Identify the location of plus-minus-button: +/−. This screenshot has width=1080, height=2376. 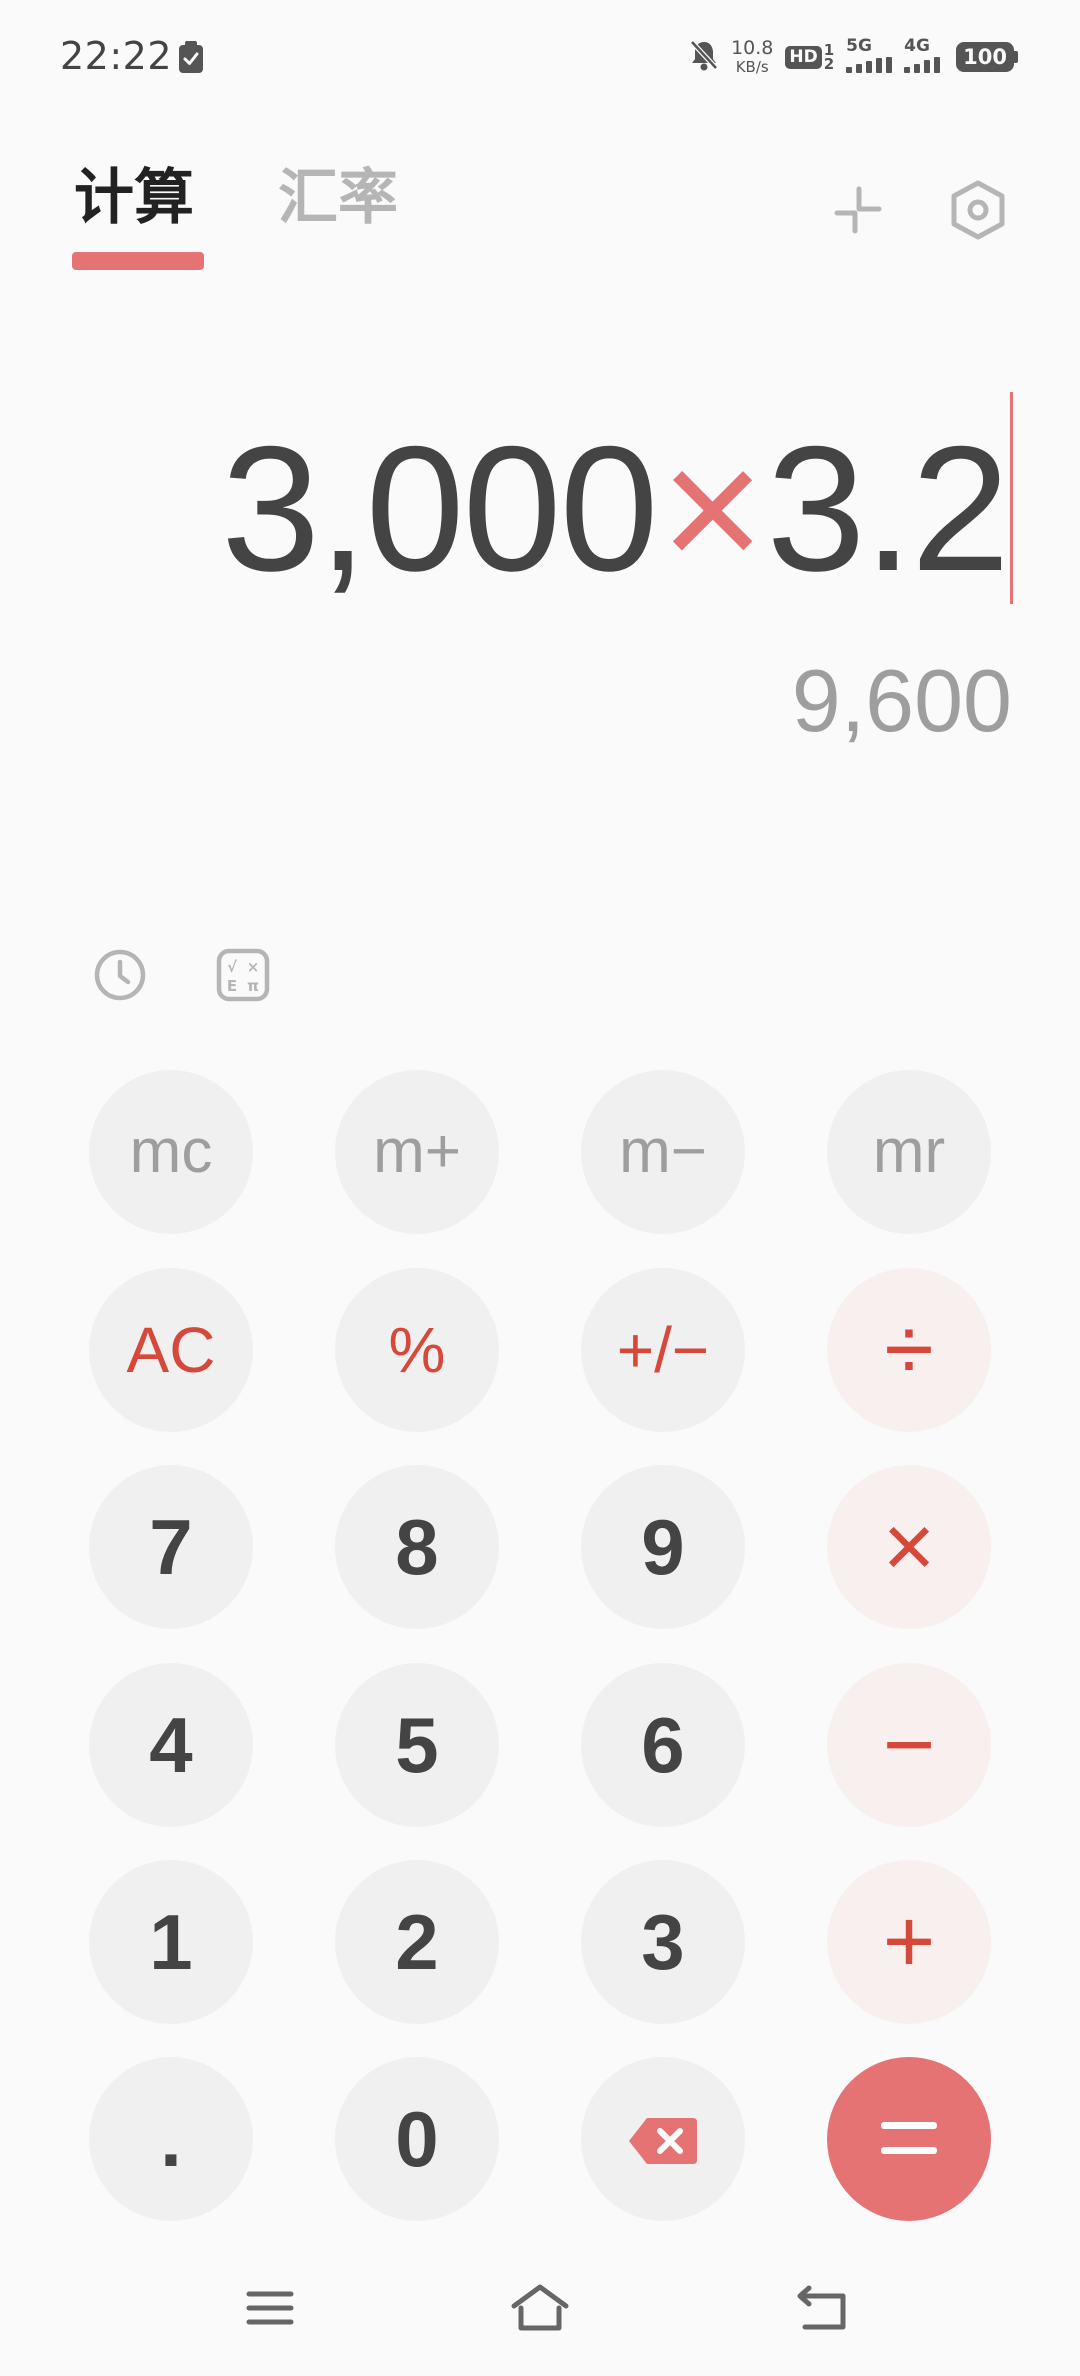
(663, 1350).